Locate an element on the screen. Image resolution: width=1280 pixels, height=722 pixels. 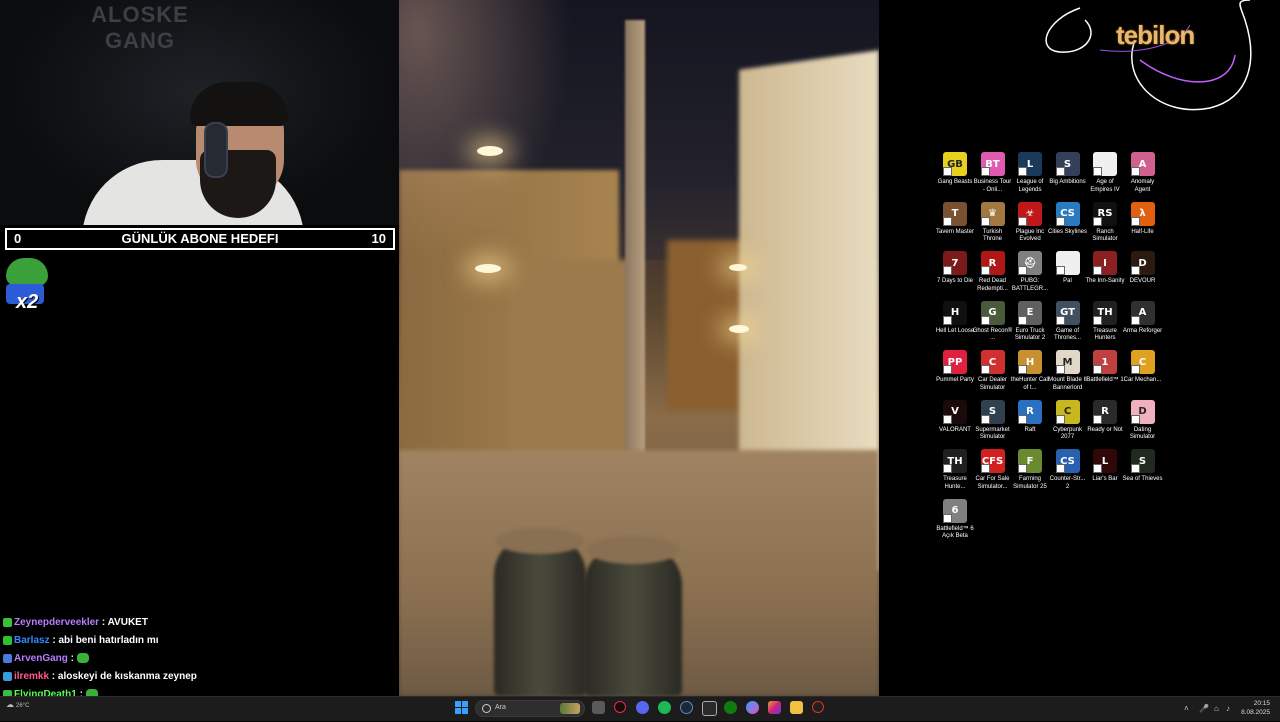
barrel-left-top is located at coordinates (540, 541).